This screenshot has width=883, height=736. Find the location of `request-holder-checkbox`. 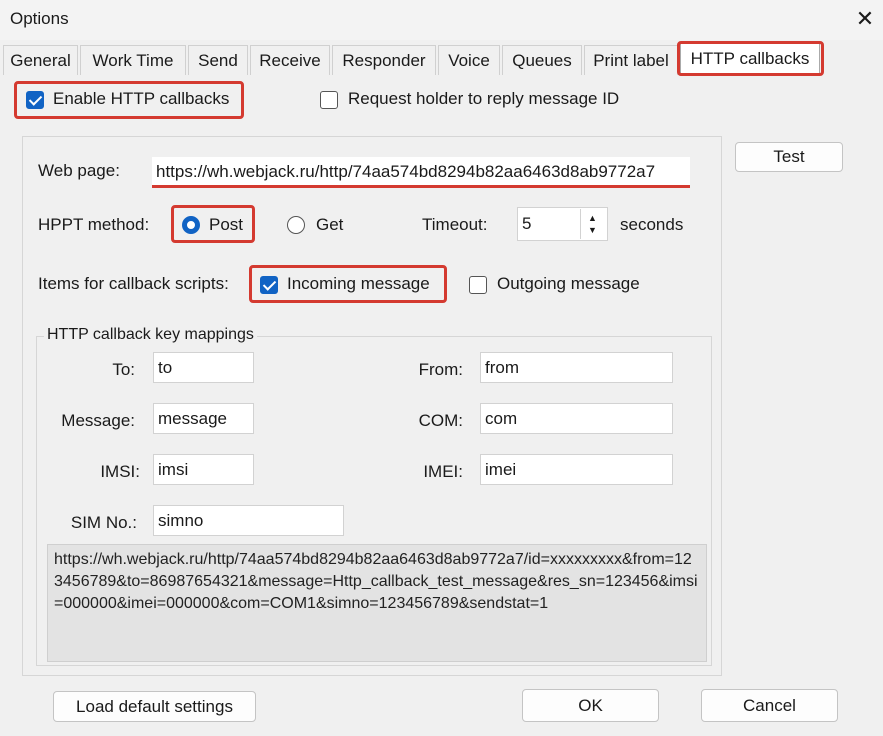

request-holder-checkbox is located at coordinates (329, 100).